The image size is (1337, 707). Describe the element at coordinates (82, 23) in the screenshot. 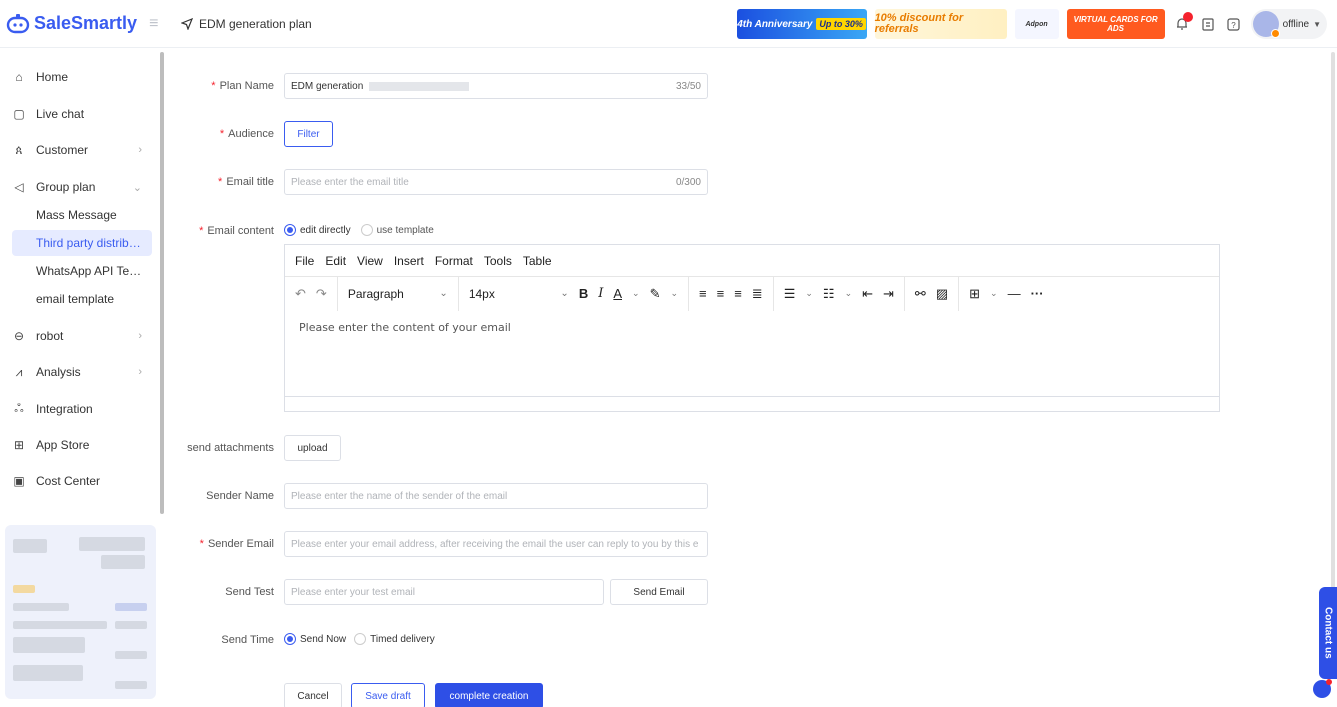

I see `brand-logo: SaleSmartly ≡` at that location.